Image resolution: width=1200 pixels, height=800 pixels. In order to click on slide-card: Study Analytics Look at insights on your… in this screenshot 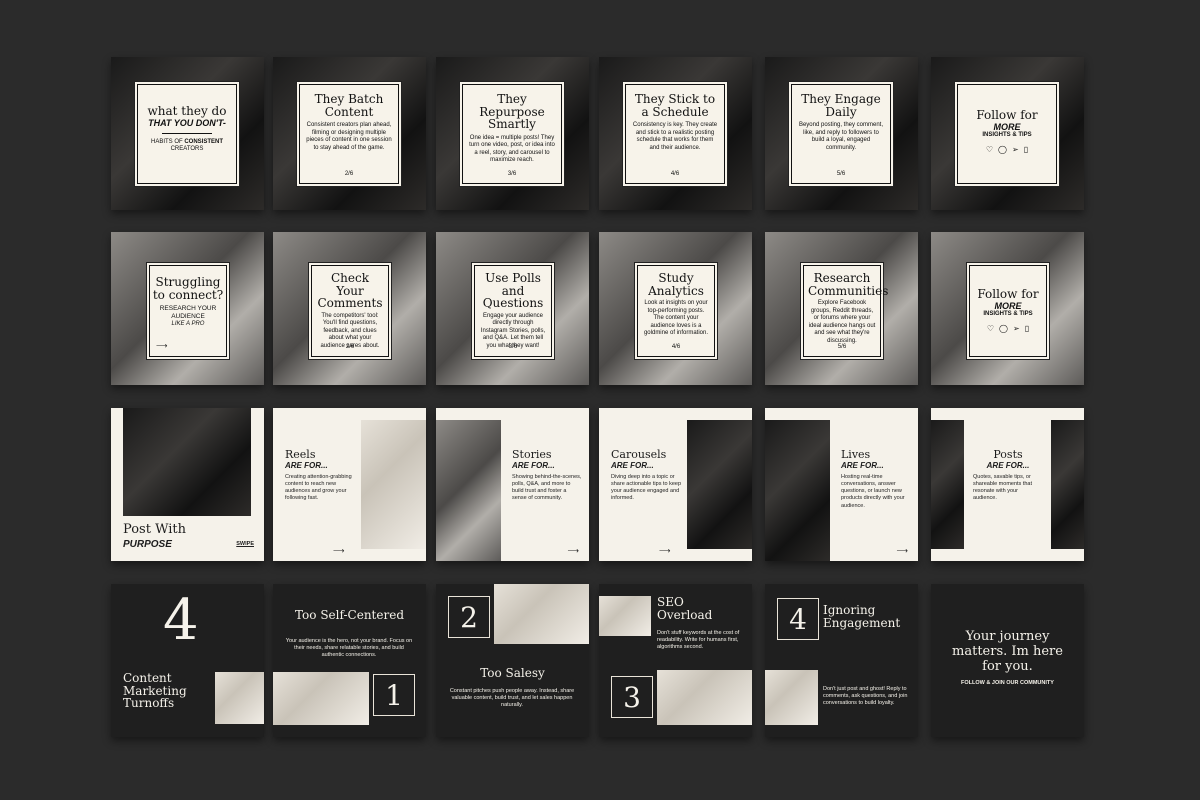, I will do `click(676, 311)`.